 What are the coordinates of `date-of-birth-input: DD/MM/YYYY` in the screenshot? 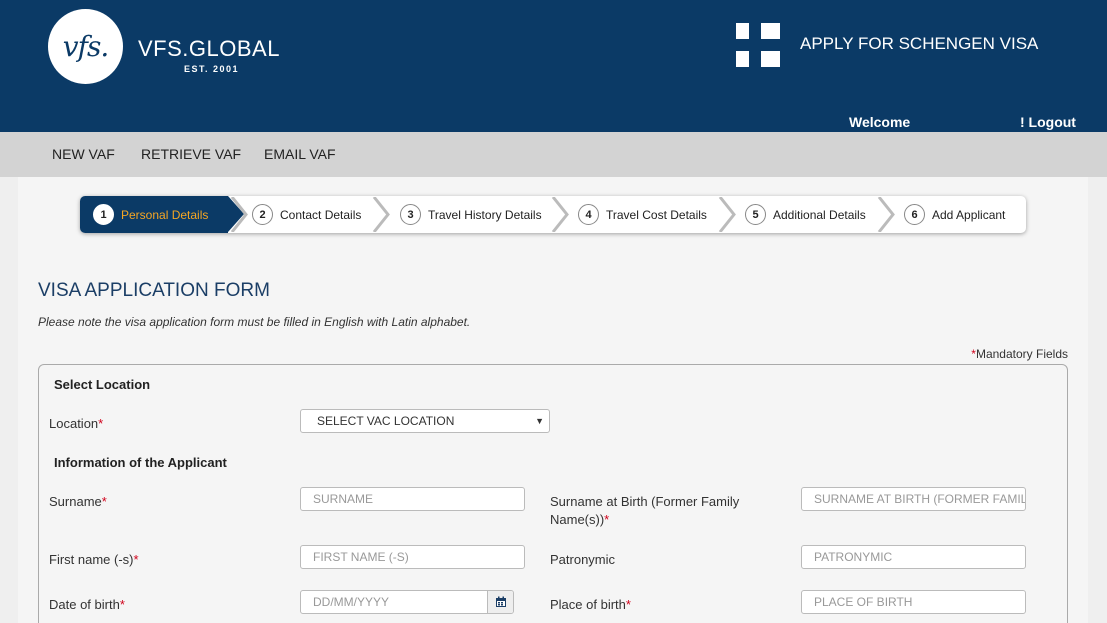 It's located at (407, 602).